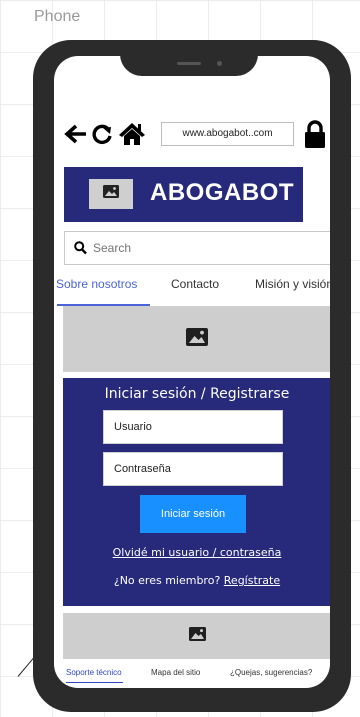 The image size is (360, 717). I want to click on refresh-icon, so click(102, 134).